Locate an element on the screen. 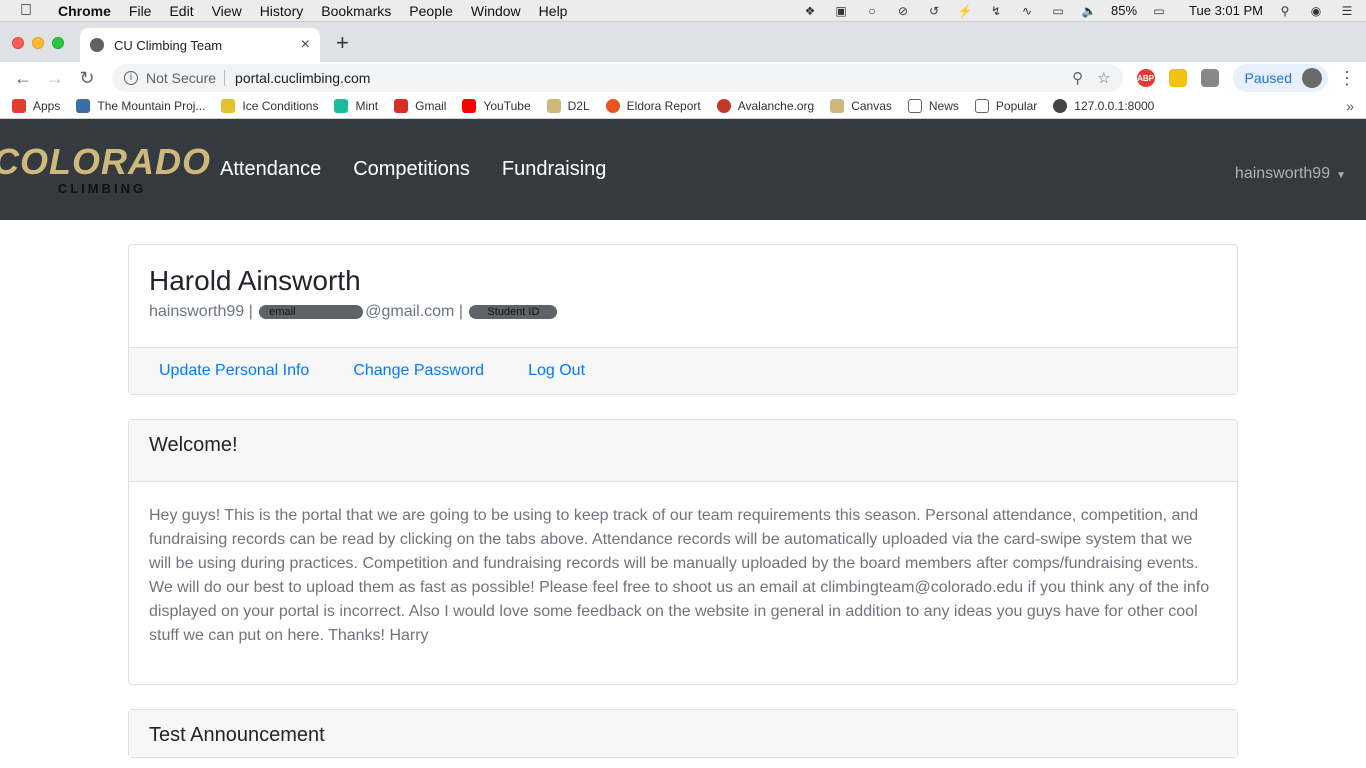 The width and height of the screenshot is (1366, 768). ice-conditions-icon is located at coordinates (228, 106).